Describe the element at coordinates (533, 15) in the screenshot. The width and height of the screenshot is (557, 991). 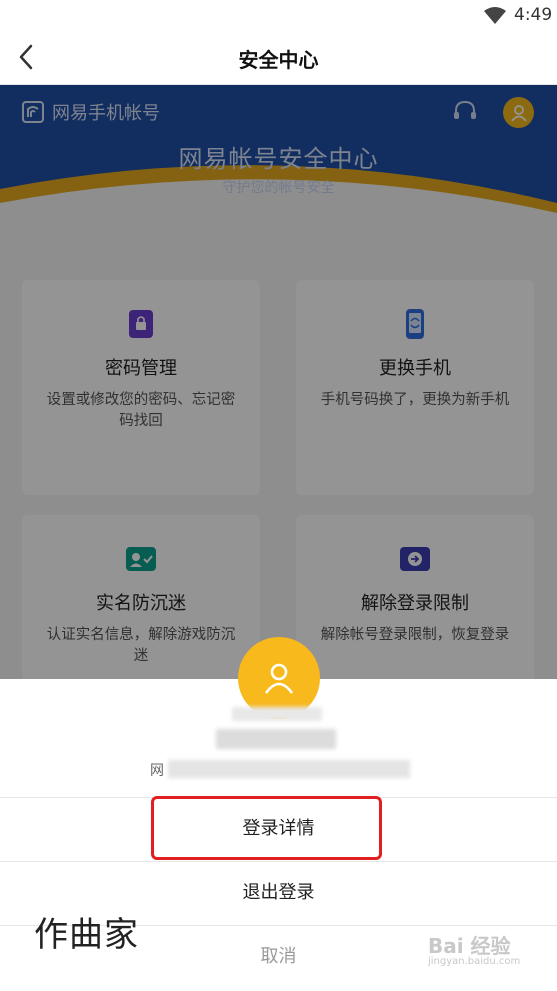
I see `status-time: 4:49` at that location.